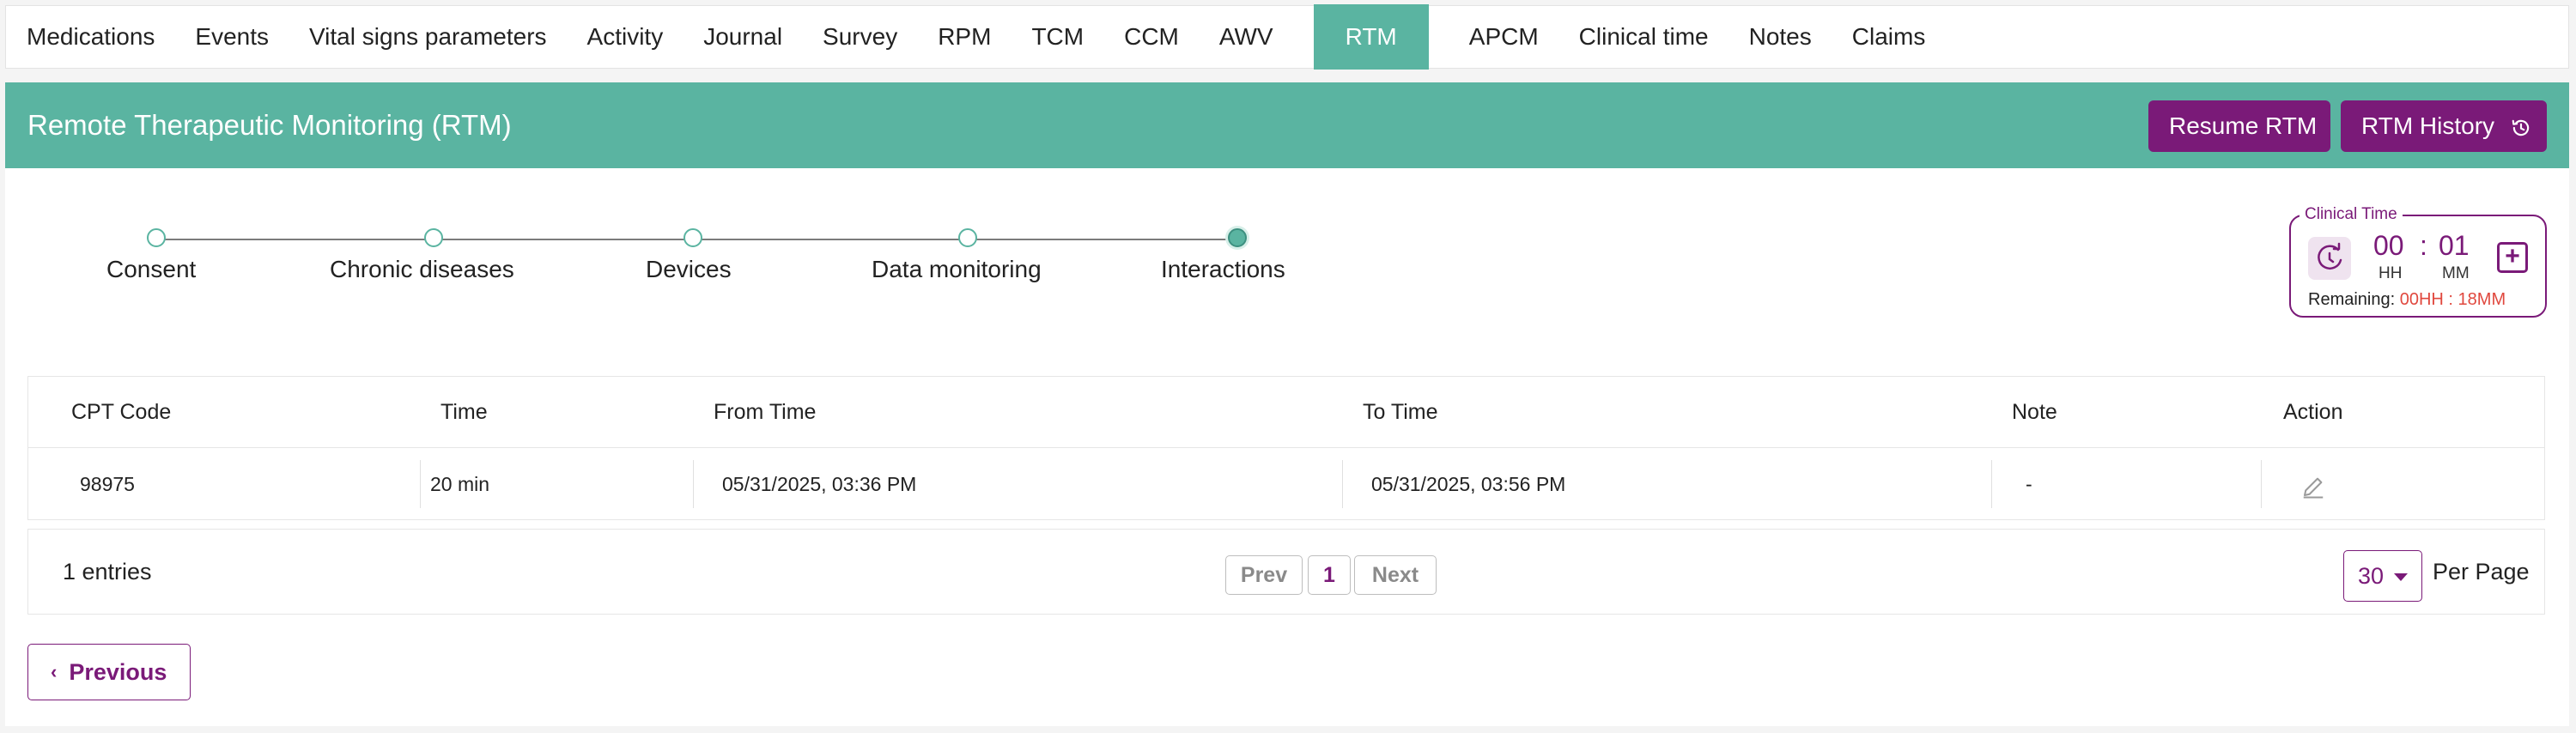  I want to click on cell-to-time: 05/31/2025, 03:56 PM, so click(1469, 484).